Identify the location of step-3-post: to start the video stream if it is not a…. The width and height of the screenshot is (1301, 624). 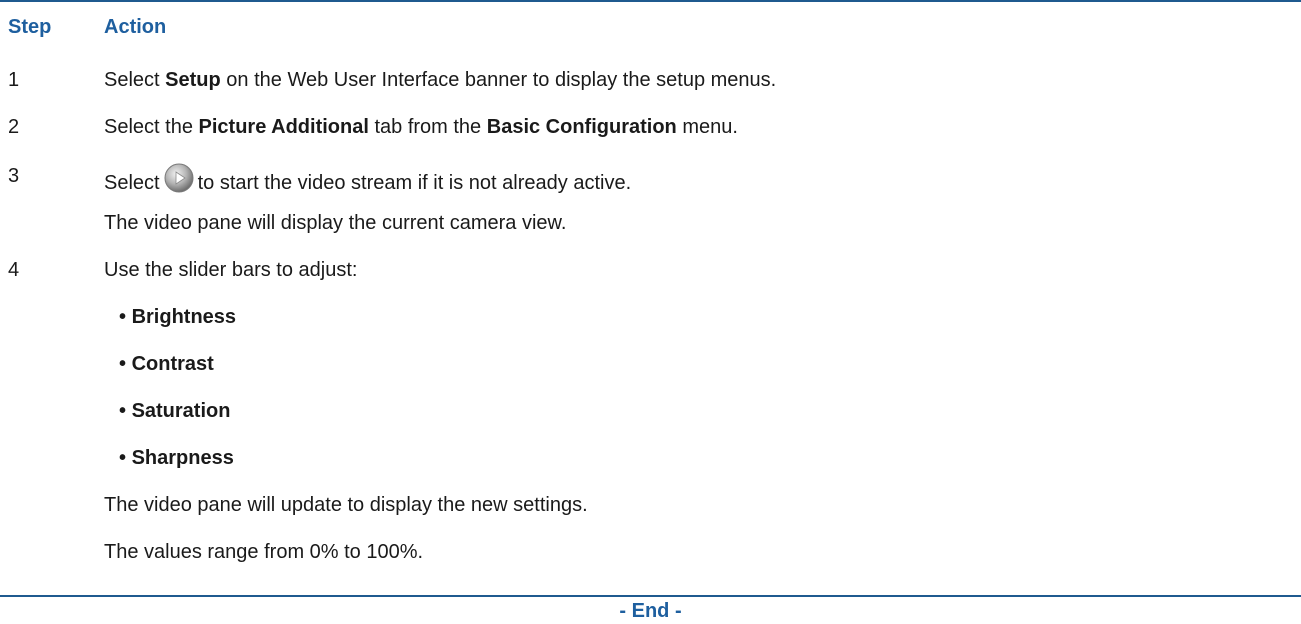
(414, 183).